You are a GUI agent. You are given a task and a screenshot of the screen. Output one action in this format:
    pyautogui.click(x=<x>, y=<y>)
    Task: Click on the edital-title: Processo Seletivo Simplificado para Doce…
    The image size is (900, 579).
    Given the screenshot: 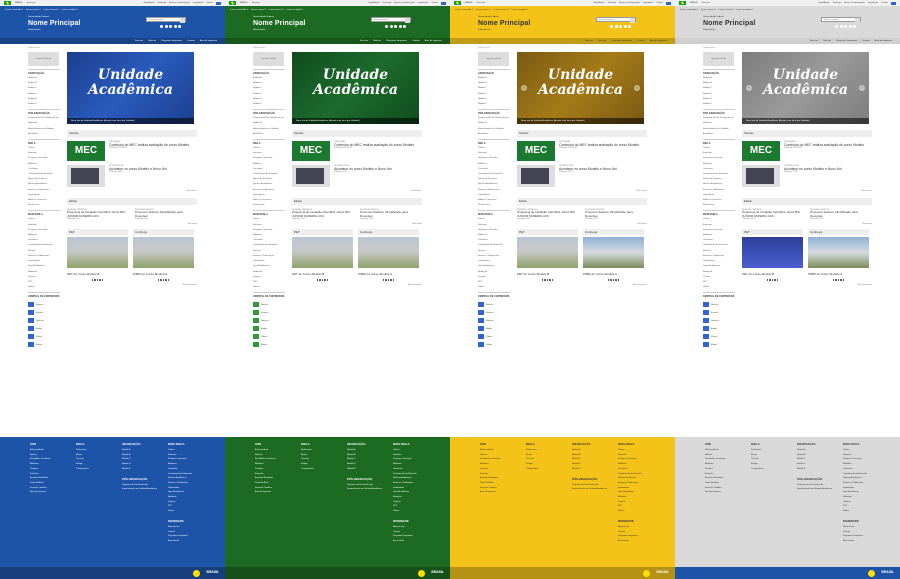 What is the action you would take?
    pyautogui.click(x=390, y=214)
    